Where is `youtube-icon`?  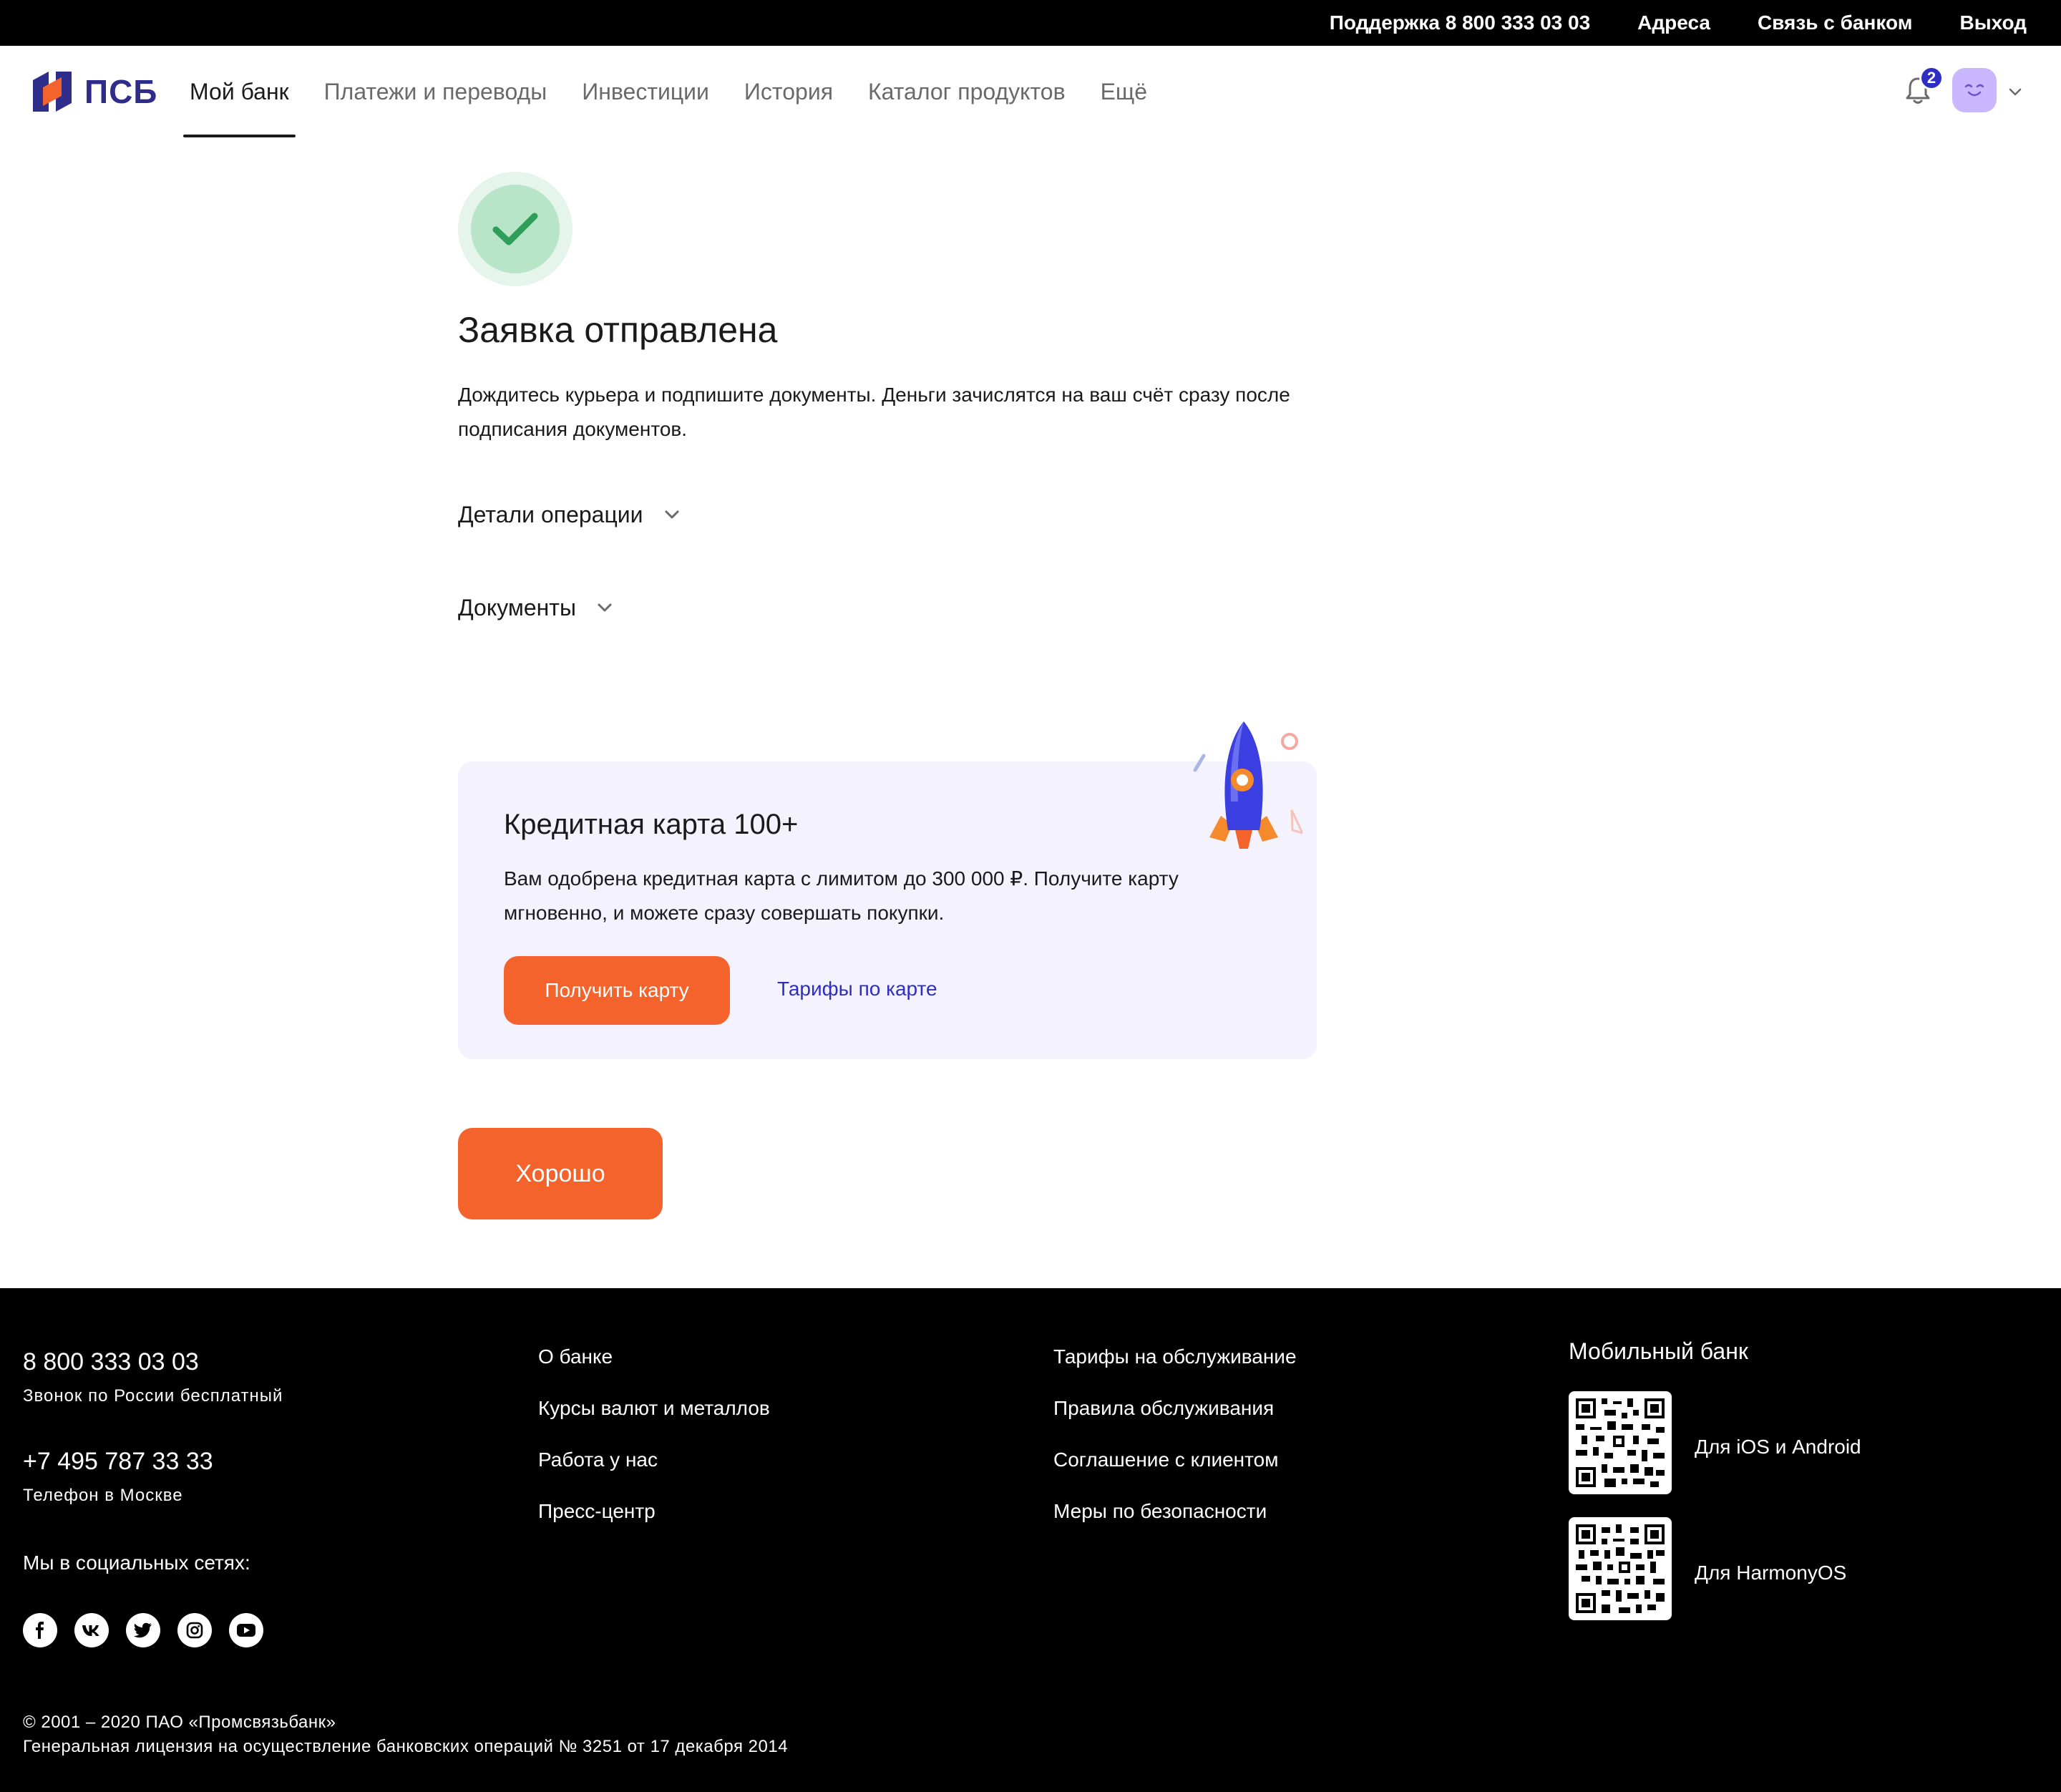
youtube-icon is located at coordinates (246, 1630).